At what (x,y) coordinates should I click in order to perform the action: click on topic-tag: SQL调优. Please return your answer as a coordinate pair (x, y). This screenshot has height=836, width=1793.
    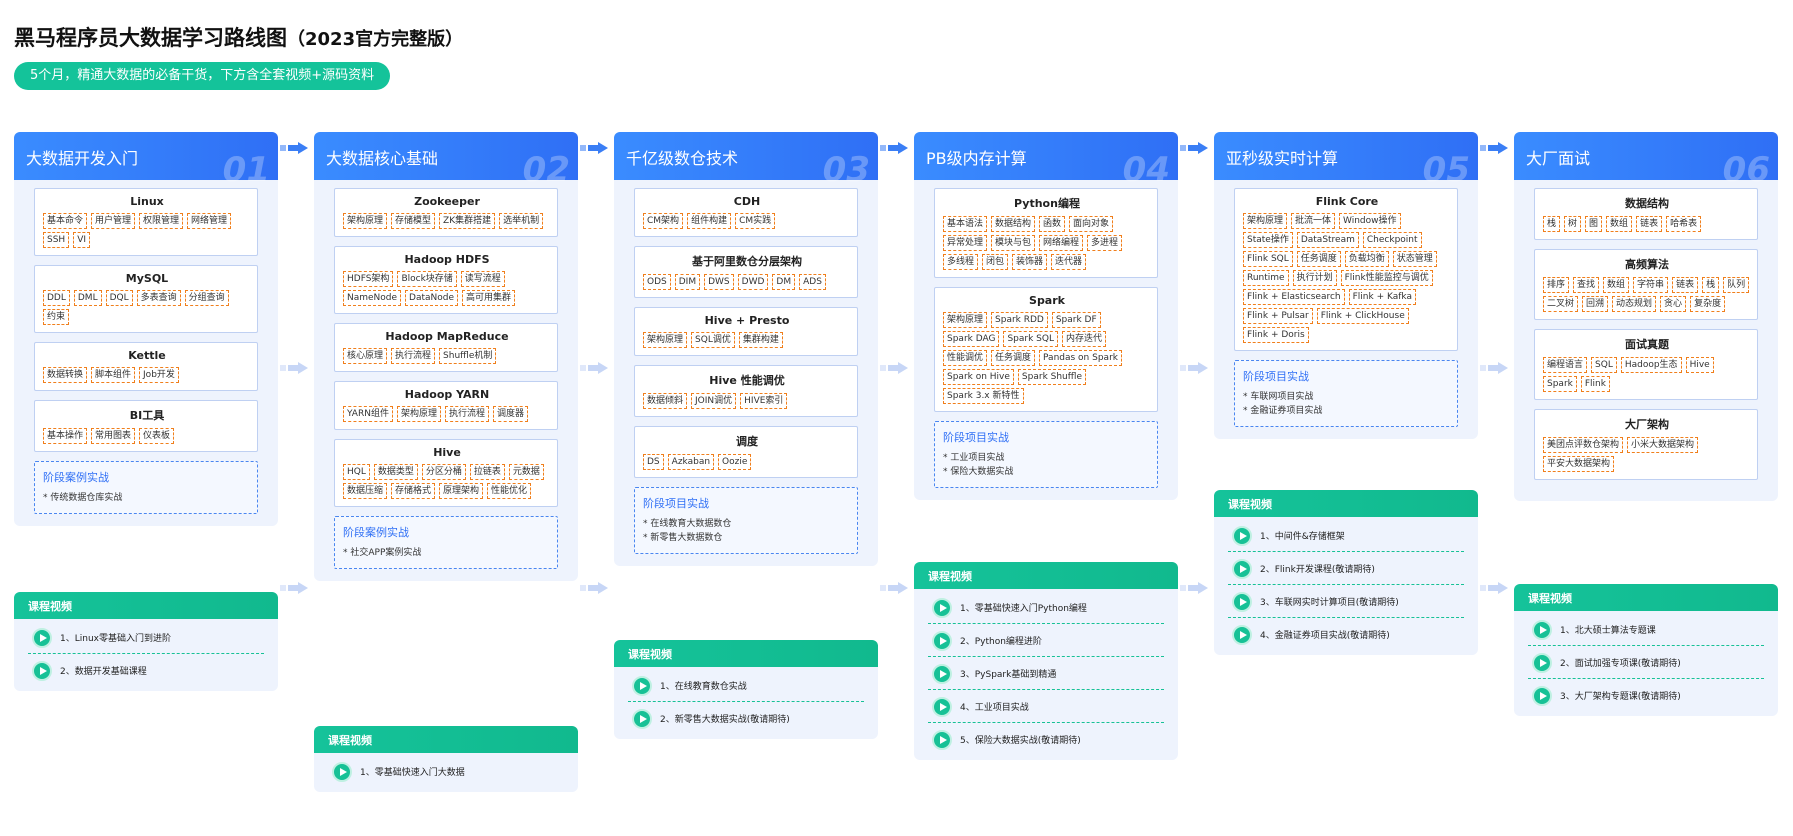
    Looking at the image, I should click on (713, 340).